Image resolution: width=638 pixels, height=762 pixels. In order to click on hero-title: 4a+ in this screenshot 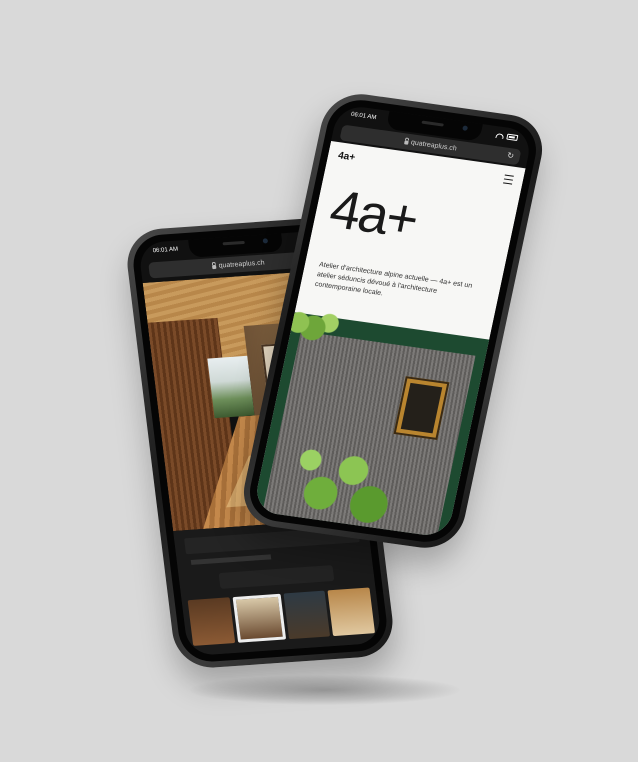, I will do `click(373, 214)`.